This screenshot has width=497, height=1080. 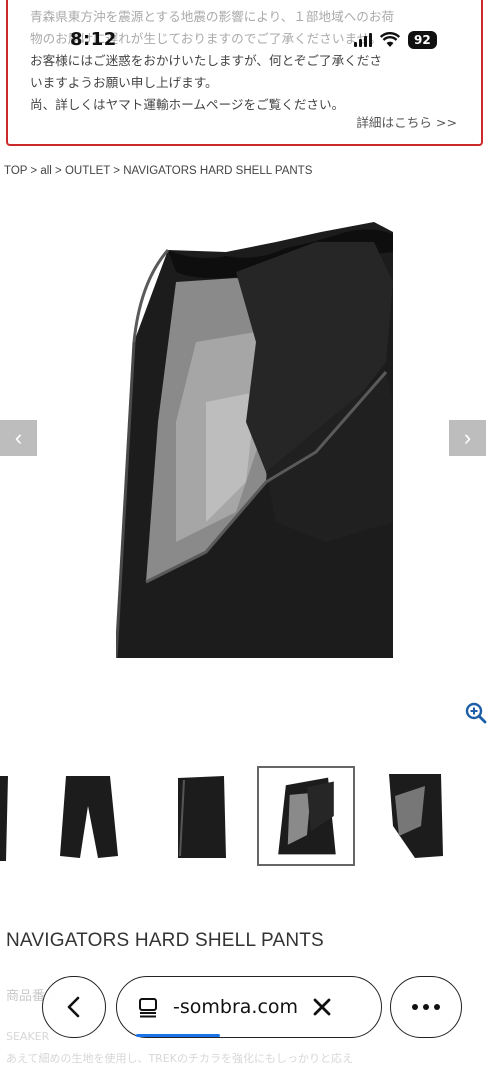 I want to click on product-description: あえて細めの生地を使用し、TREKのチカラを強化にもしっかりと応え, so click(x=179, y=1058).